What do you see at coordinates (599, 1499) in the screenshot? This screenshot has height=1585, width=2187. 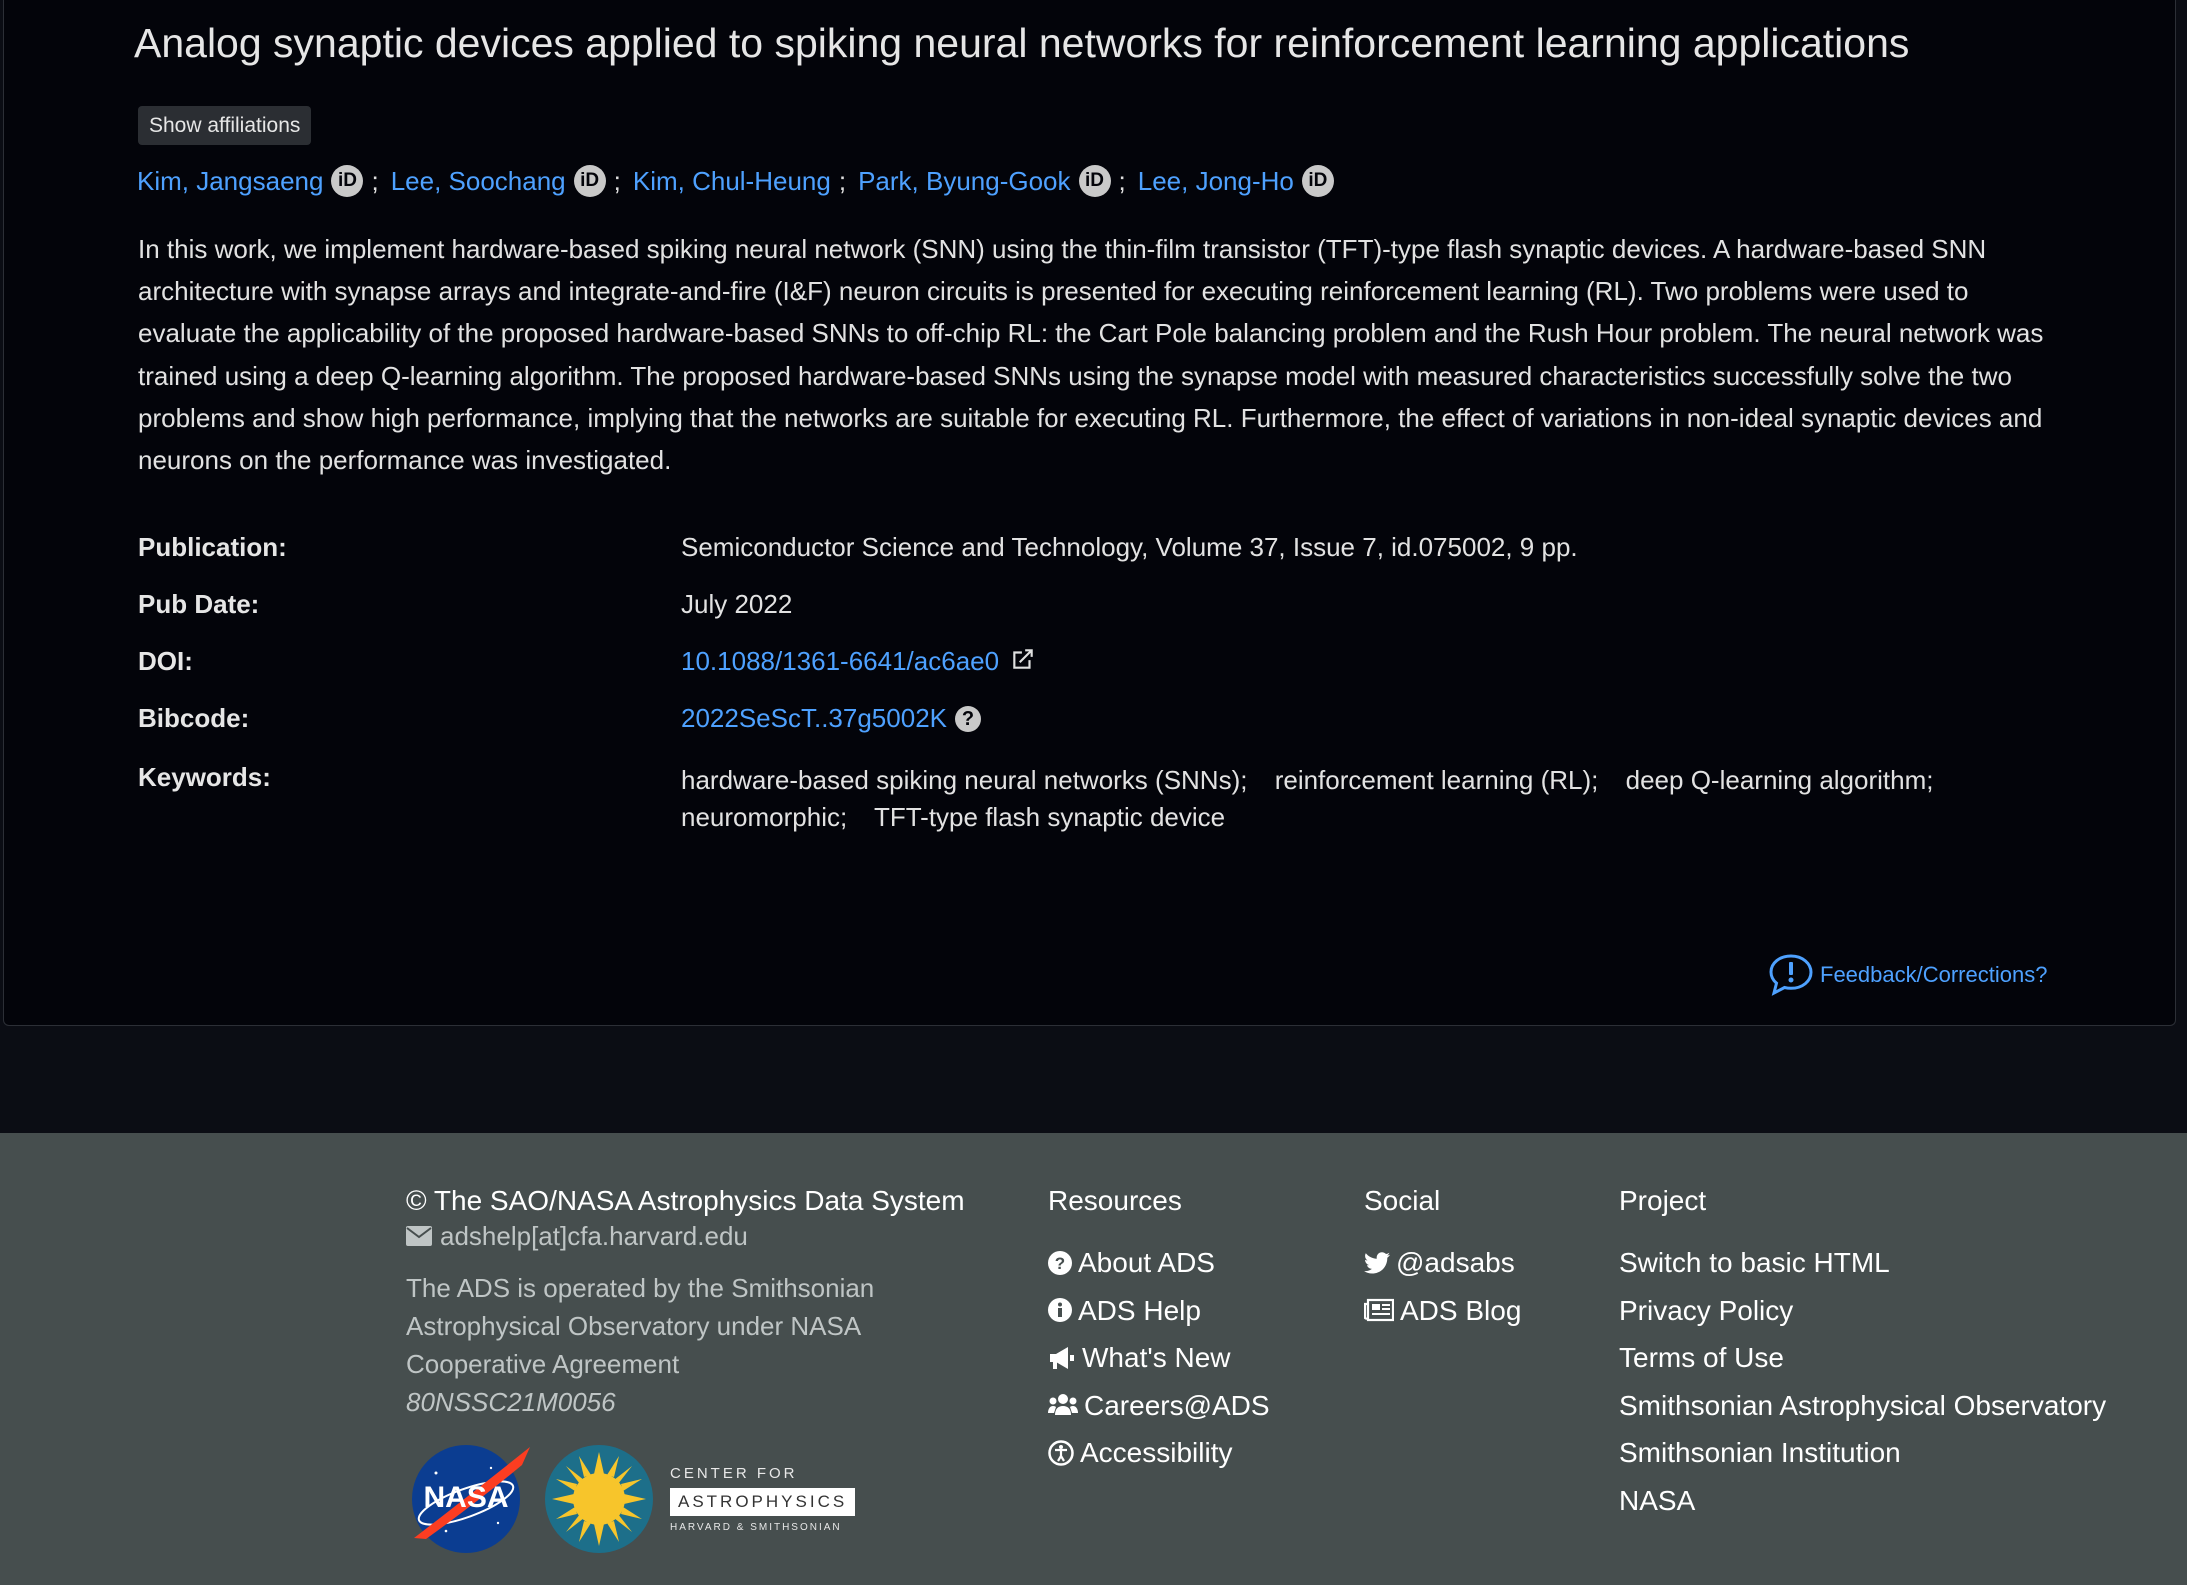 I see `smithsonian-sun-logo` at bounding box center [599, 1499].